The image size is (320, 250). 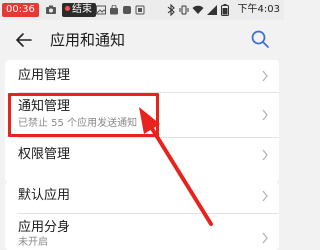 What do you see at coordinates (127, 10) in the screenshot?
I see `app-icon` at bounding box center [127, 10].